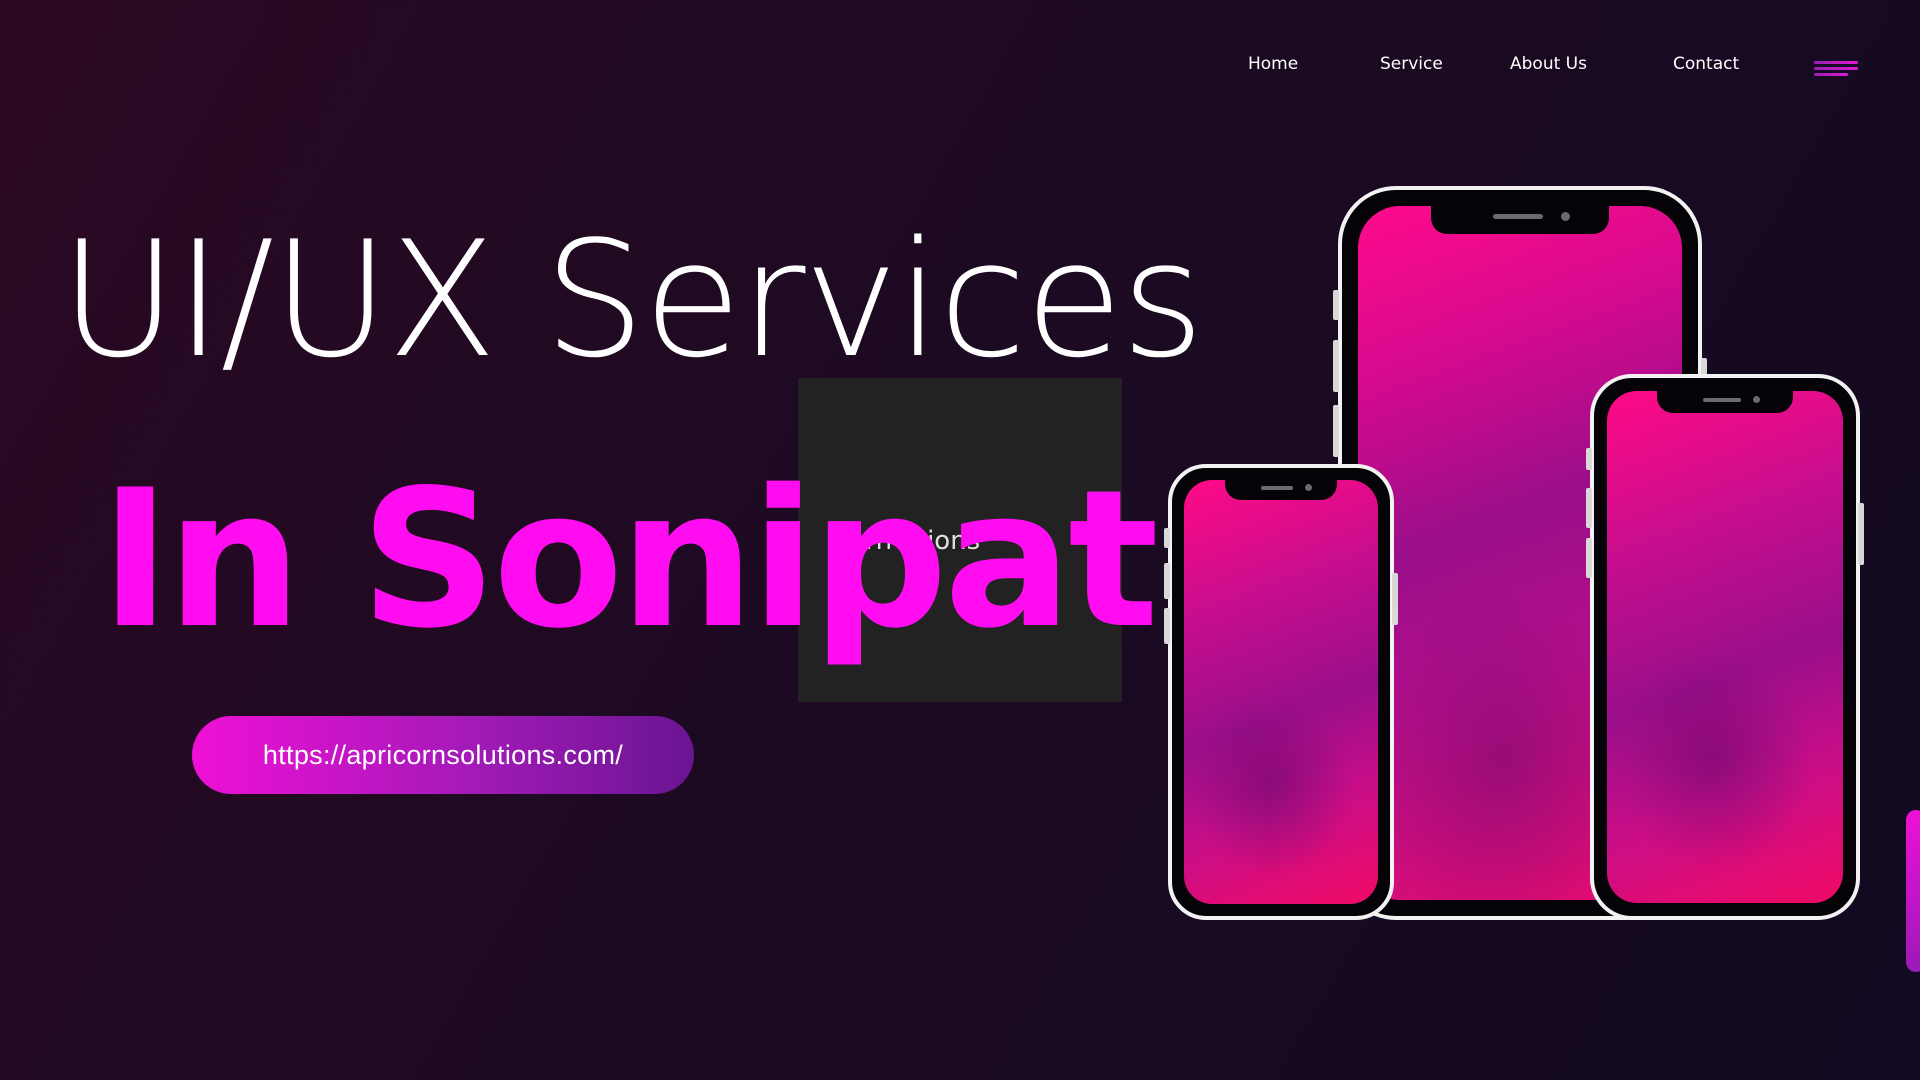 This screenshot has width=1920, height=1080. I want to click on phone-mockup-right, so click(1725, 647).